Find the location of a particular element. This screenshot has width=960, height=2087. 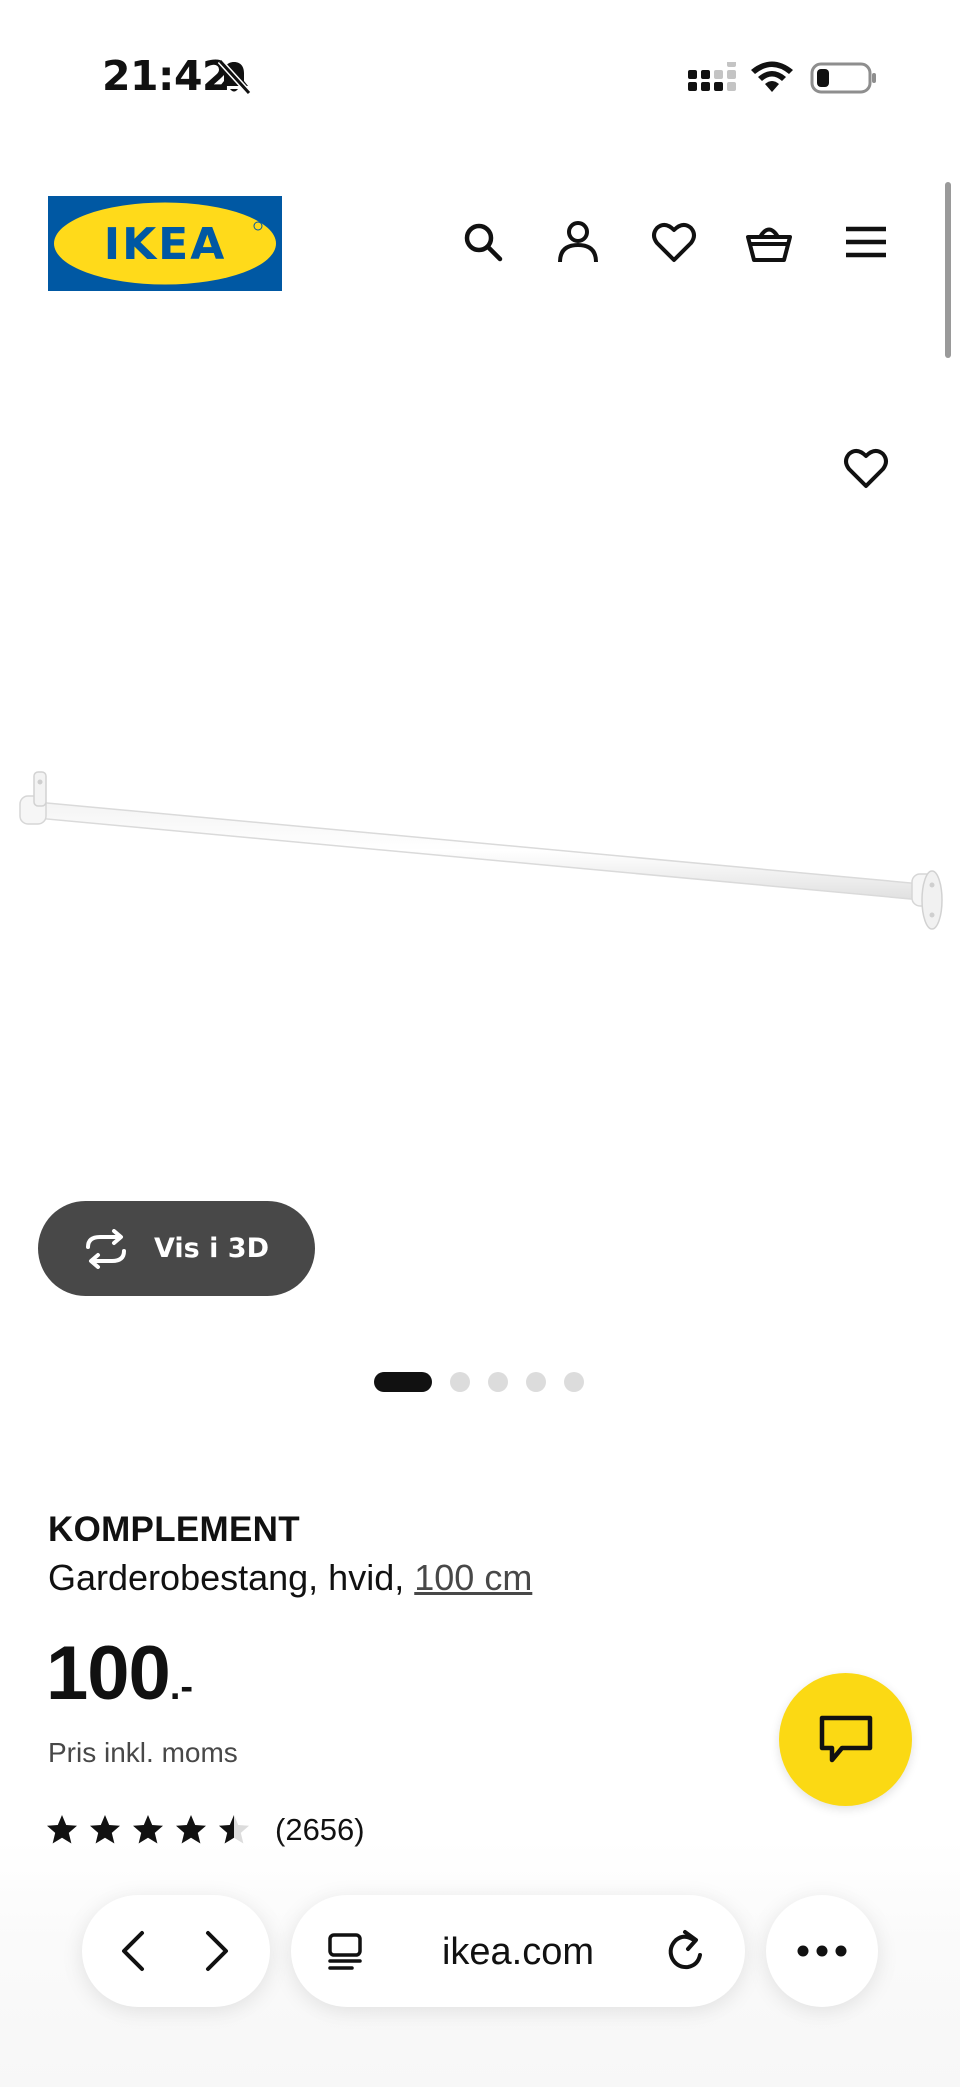

browser-nav-controls is located at coordinates (176, 1951).